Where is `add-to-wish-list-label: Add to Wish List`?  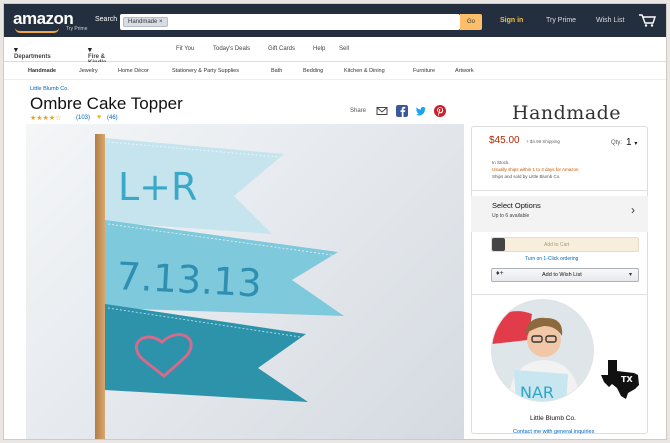 add-to-wish-list-label: Add to Wish List is located at coordinates (562, 275).